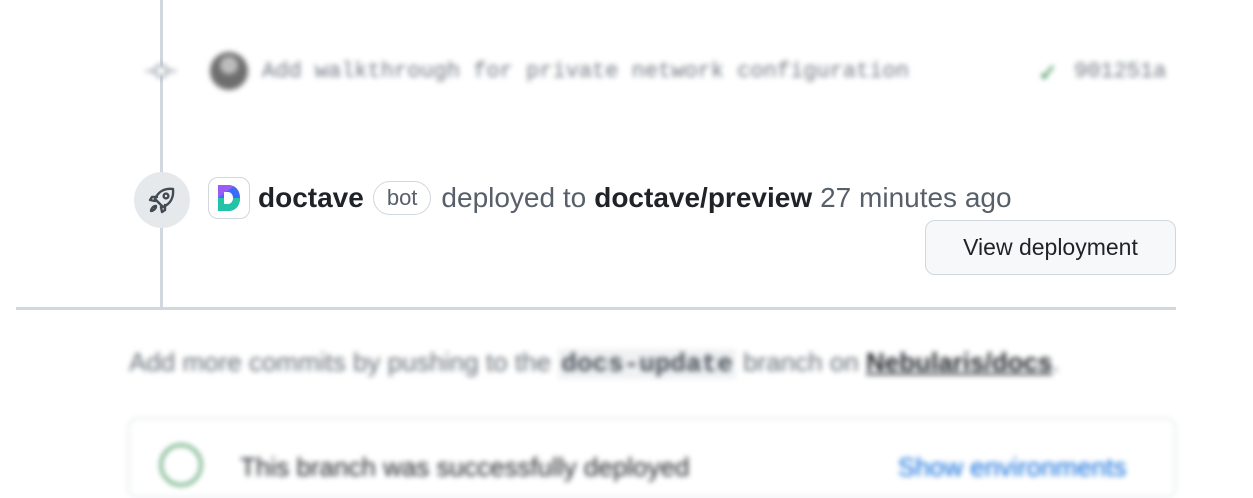 The image size is (1253, 498). What do you see at coordinates (801, 362) in the screenshot?
I see `push-hint-middle: branch on` at bounding box center [801, 362].